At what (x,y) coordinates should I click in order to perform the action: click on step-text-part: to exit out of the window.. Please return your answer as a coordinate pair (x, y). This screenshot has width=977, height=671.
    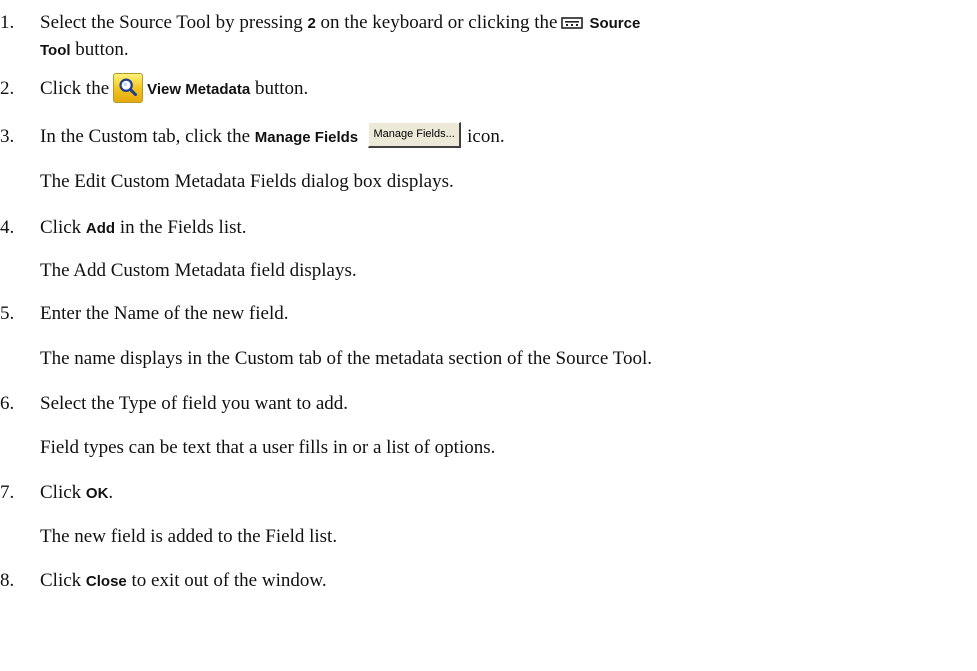
    Looking at the image, I should click on (226, 580).